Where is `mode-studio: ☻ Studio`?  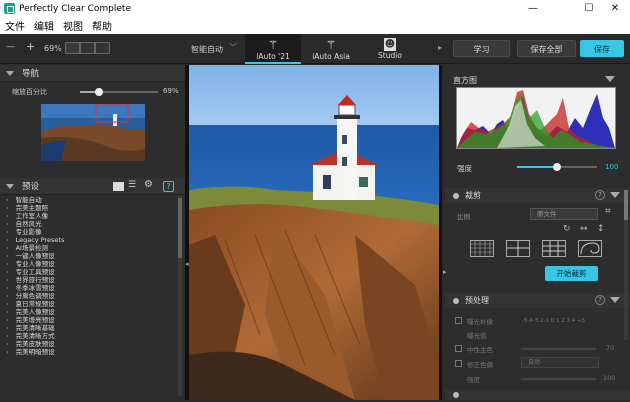 mode-studio: ☻ Studio is located at coordinates (390, 49).